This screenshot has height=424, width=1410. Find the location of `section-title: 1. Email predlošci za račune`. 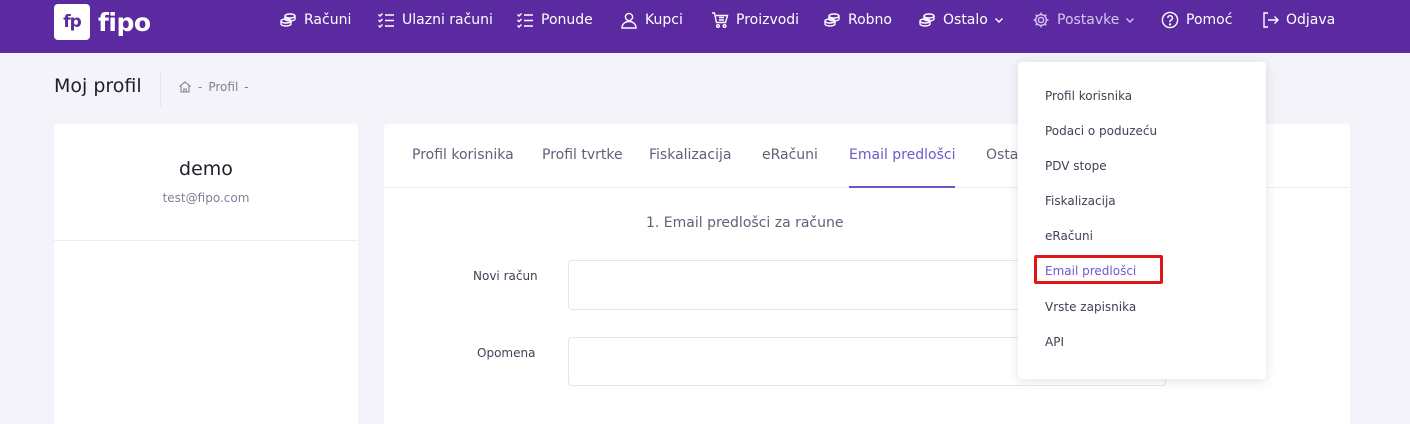

section-title: 1. Email predlošci za račune is located at coordinates (745, 223).